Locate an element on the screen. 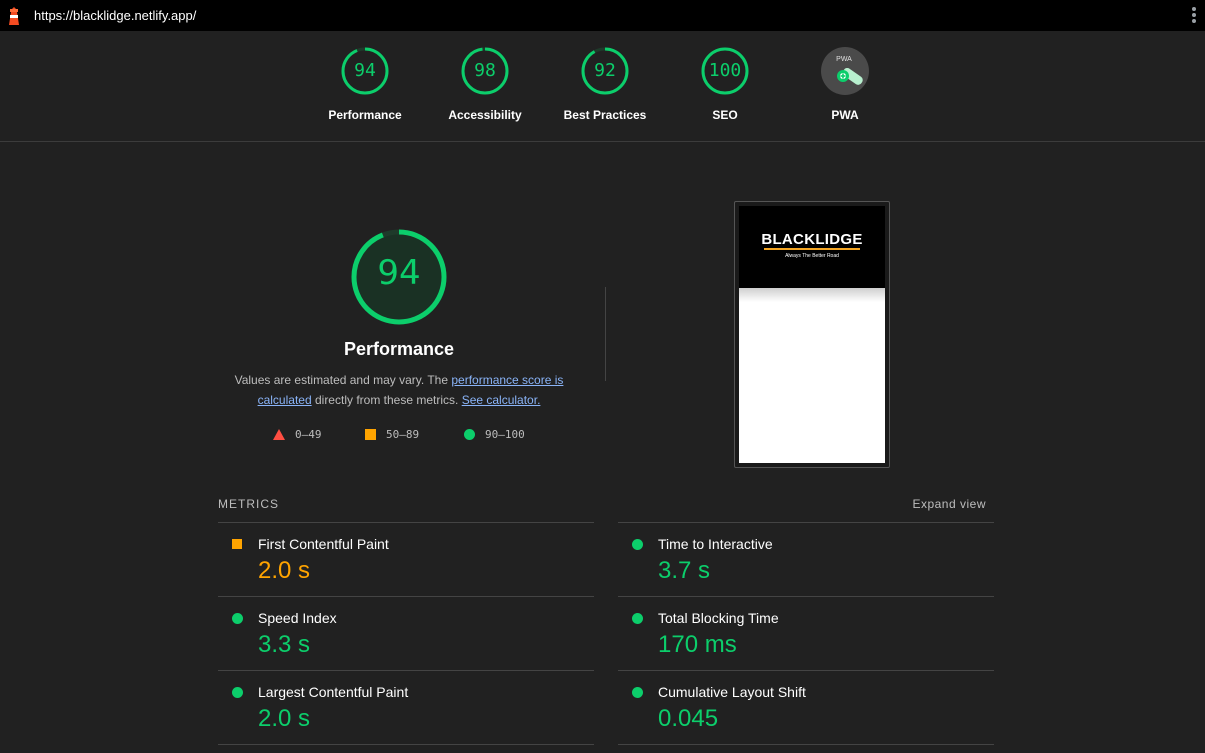 The image size is (1205, 753). brand-tagline: Always The Better Road is located at coordinates (812, 256).